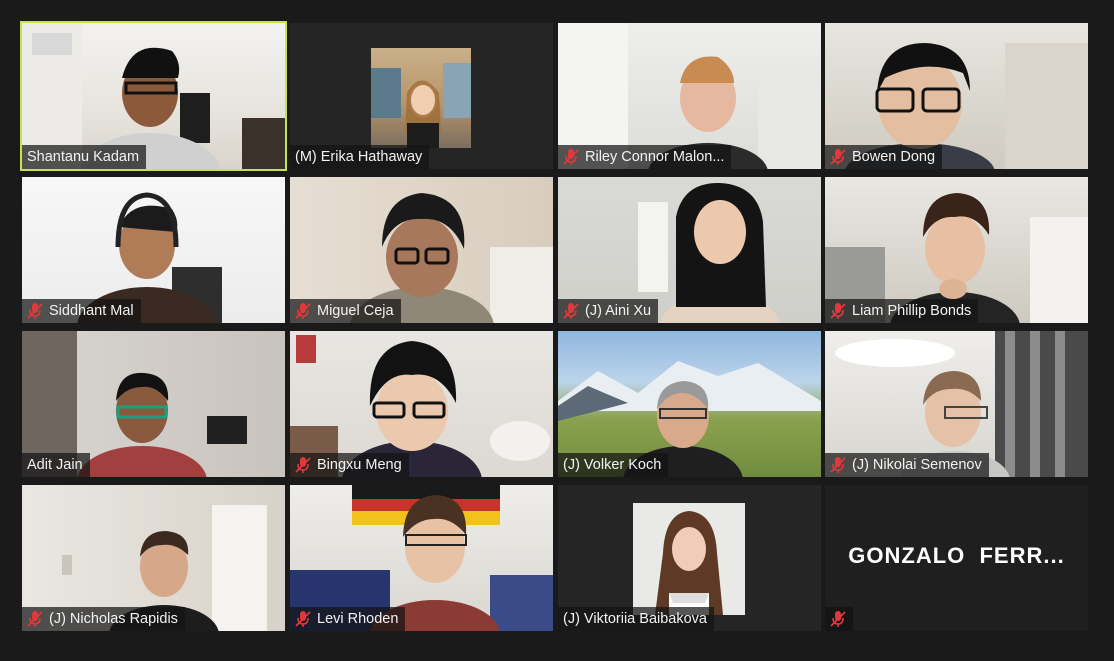 This screenshot has height=661, width=1114. I want to click on video-tile-nikolai-semenov: (J) Nikolai Semenov, so click(956, 404).